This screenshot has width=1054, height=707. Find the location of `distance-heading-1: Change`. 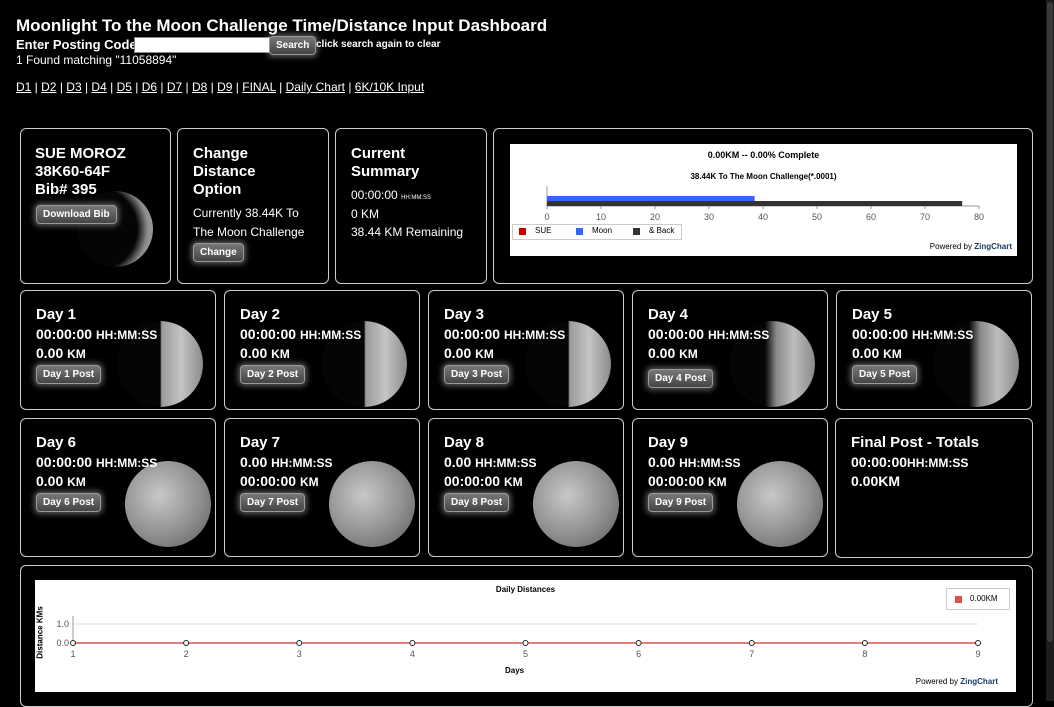

distance-heading-1: Change is located at coordinates (221, 153).